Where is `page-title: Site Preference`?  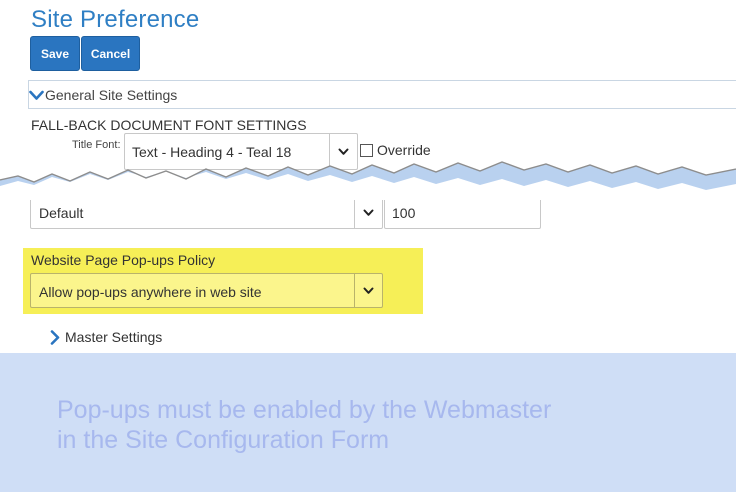
page-title: Site Preference is located at coordinates (115, 19).